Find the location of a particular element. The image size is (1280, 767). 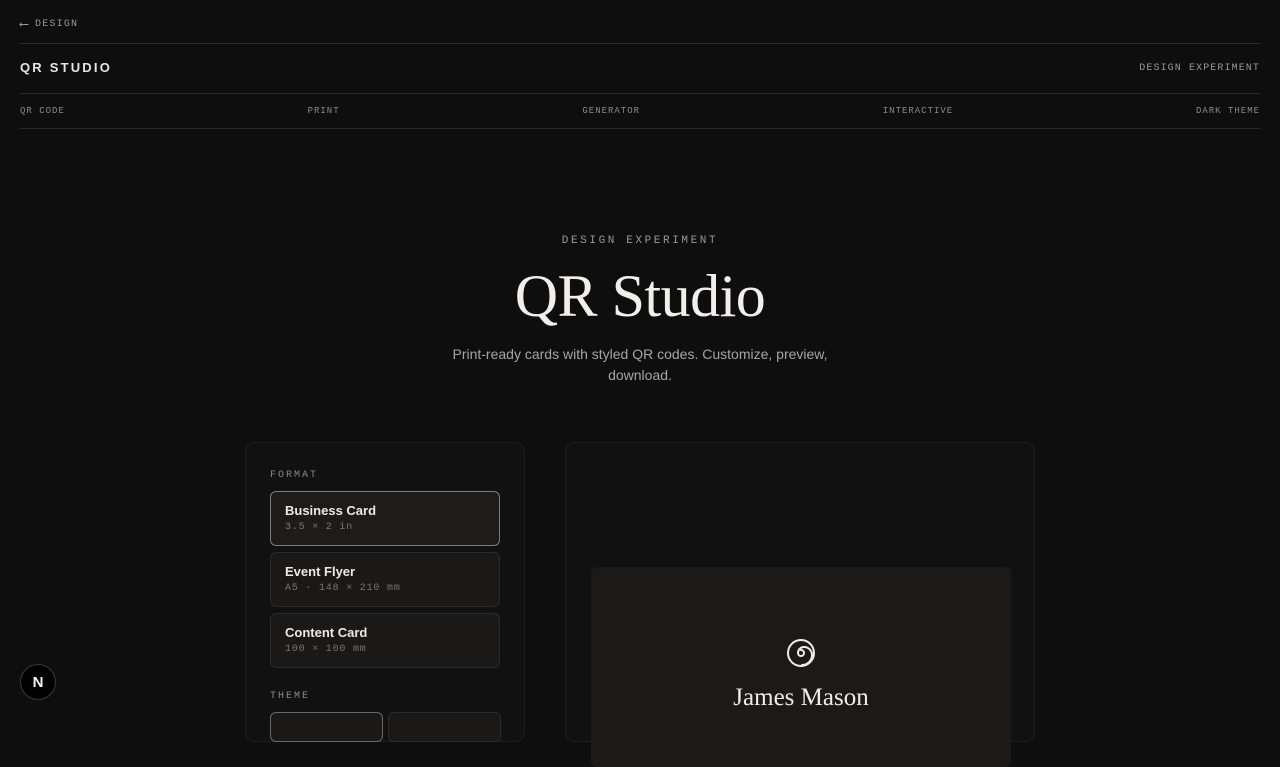

card-name: James Mason is located at coordinates (801, 697).